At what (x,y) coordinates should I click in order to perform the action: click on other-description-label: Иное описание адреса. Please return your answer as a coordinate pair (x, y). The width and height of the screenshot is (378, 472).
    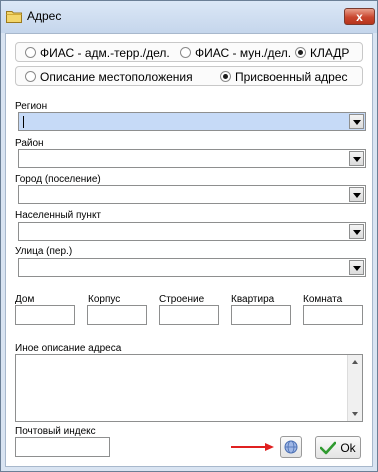
    Looking at the image, I should click on (68, 348).